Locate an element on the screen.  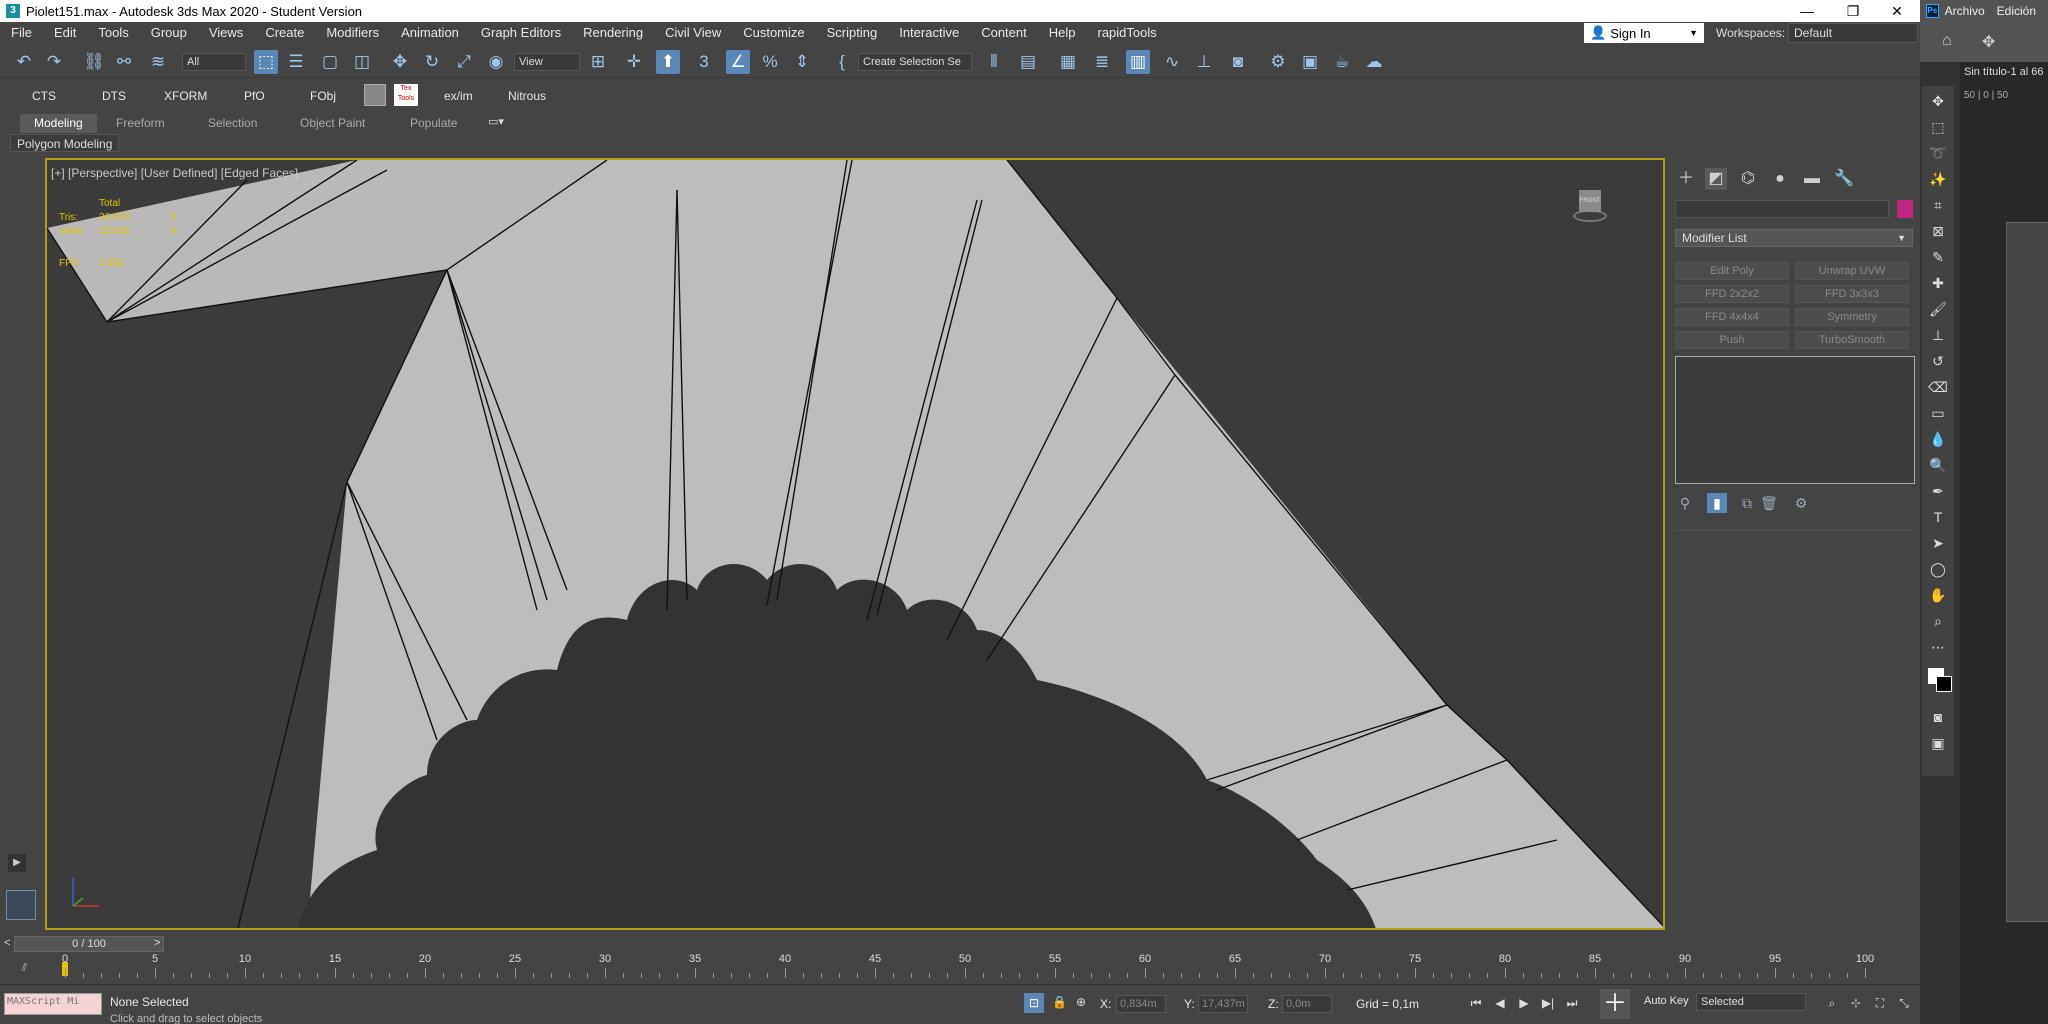
align-icon: ▤ is located at coordinates (1028, 62).